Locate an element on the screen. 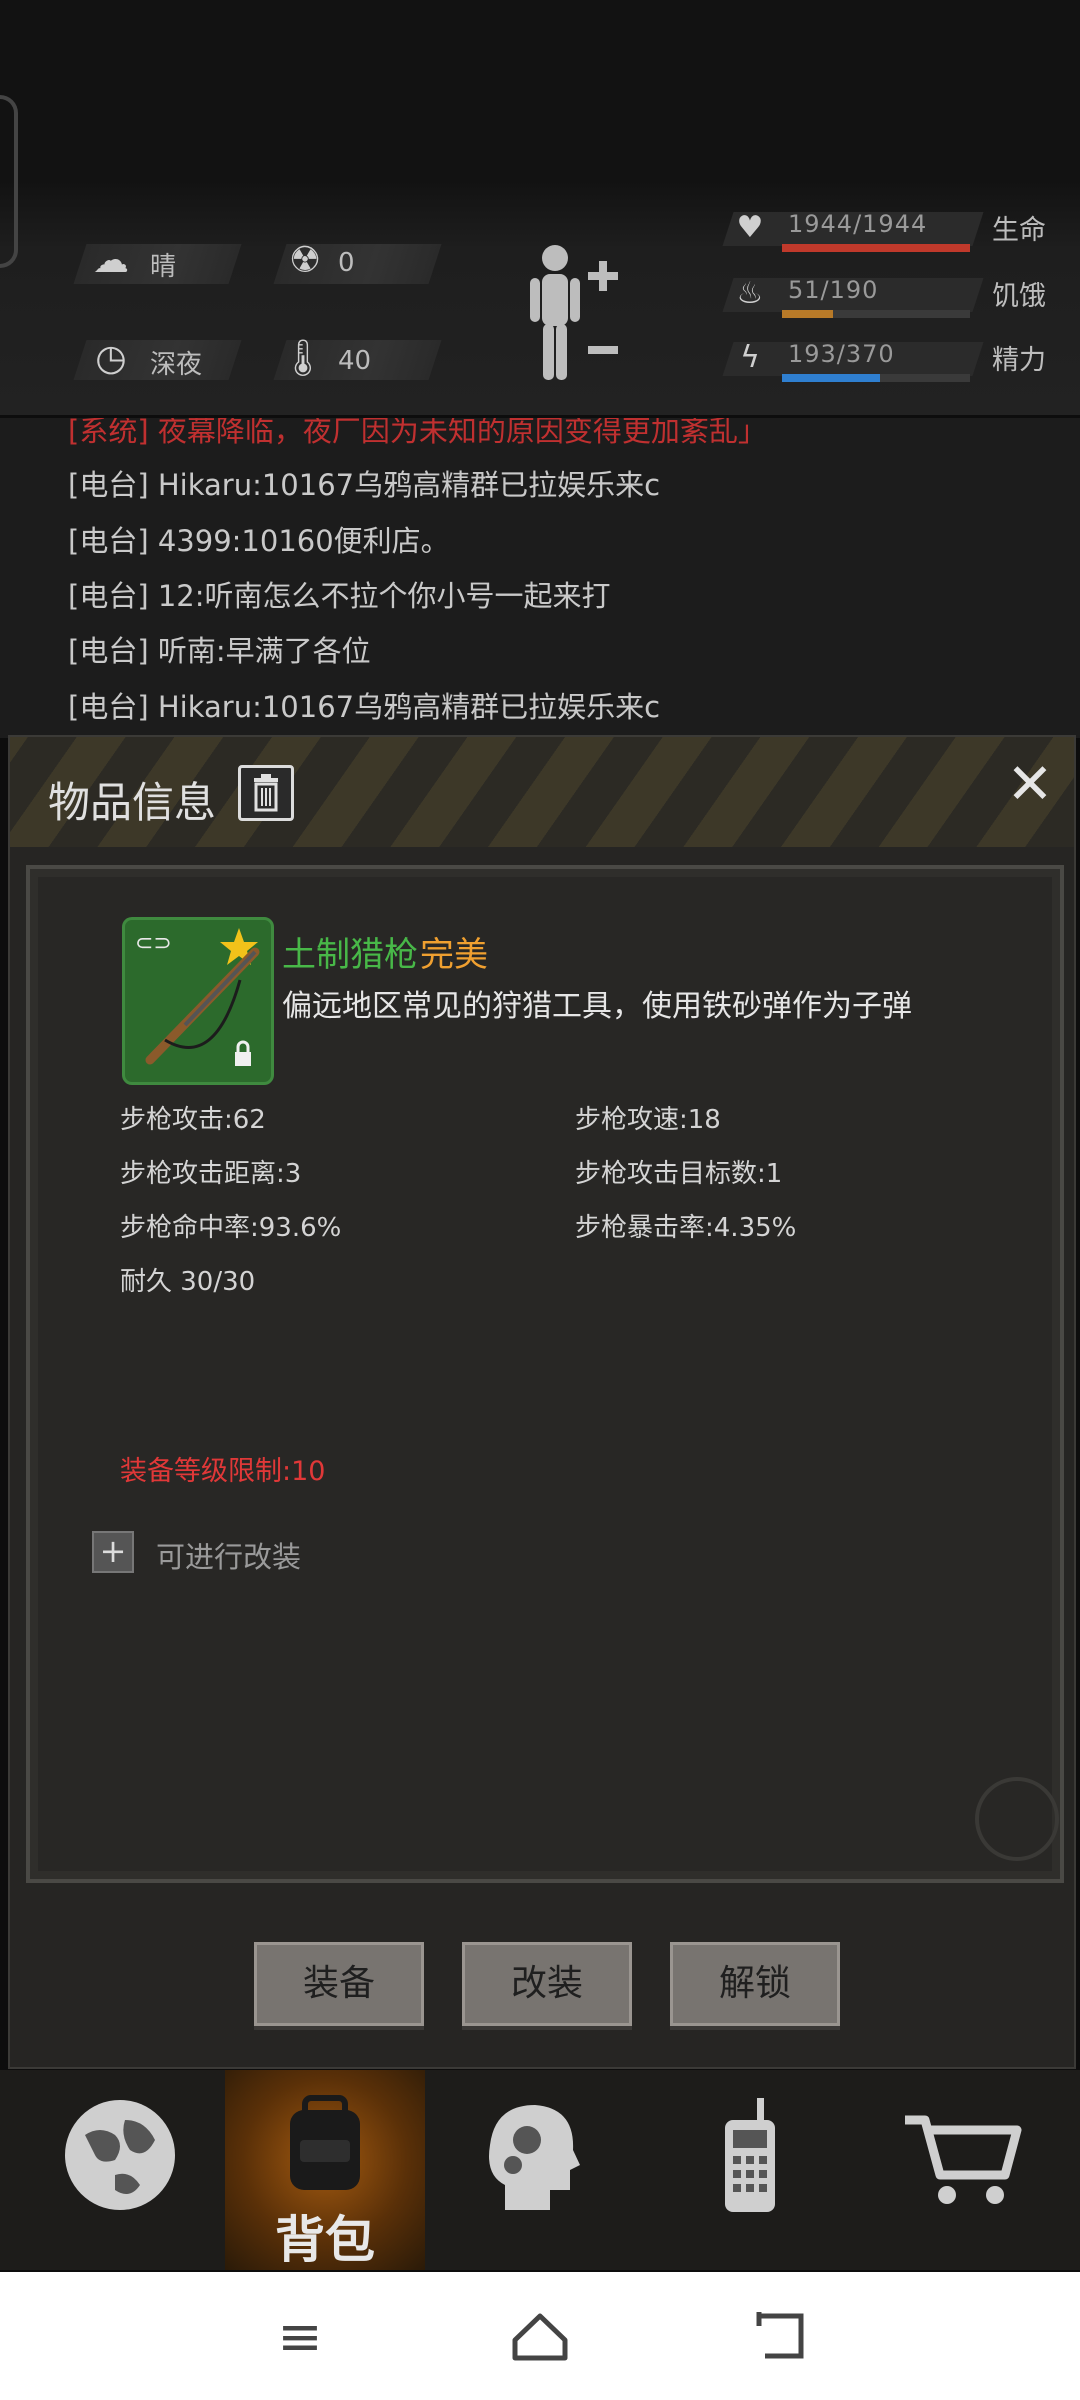 This screenshot has height=2400, width=1080. back-button is located at coordinates (780, 2337).